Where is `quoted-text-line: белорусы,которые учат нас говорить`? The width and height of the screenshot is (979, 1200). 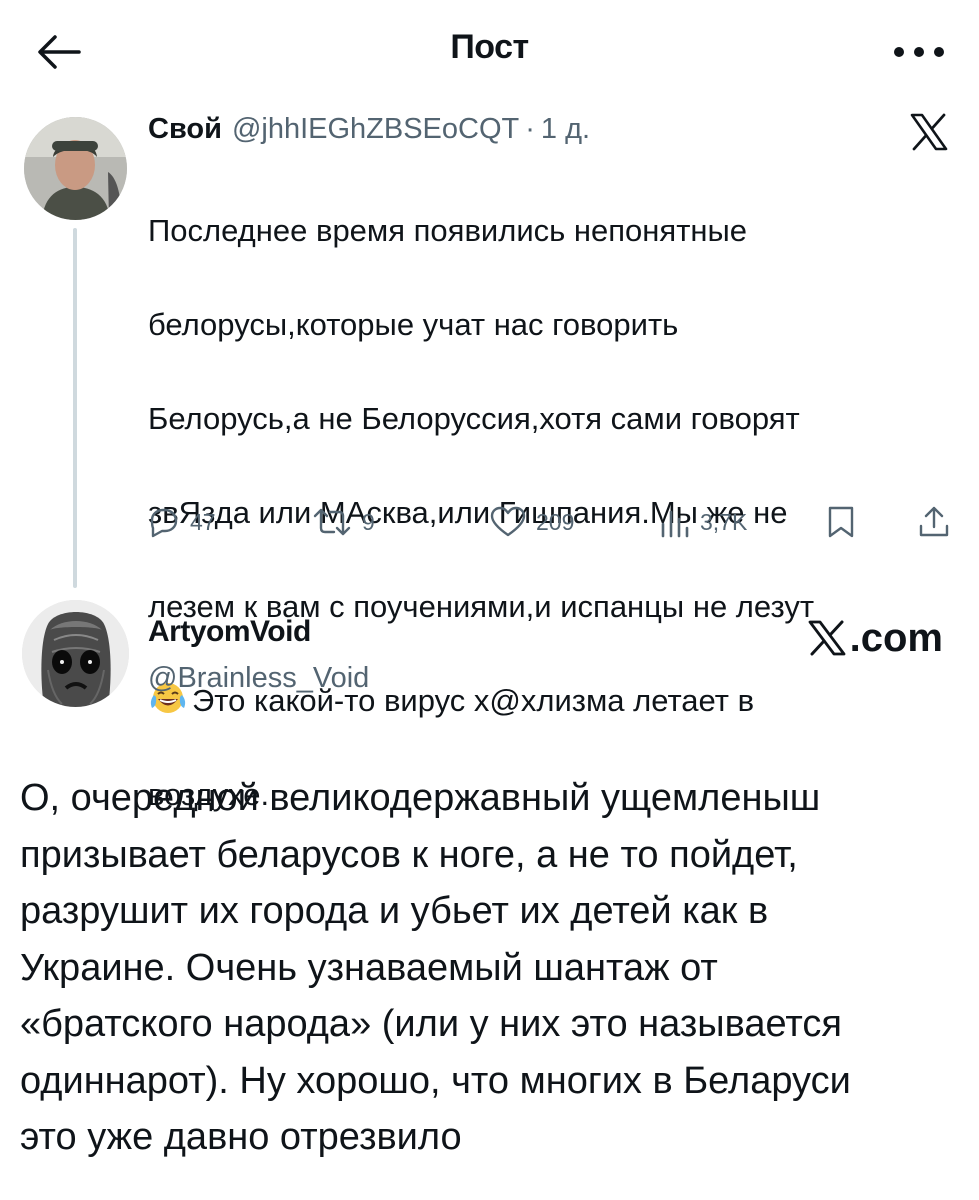
quoted-text-line: белорусы,которые учат нас говорить is located at coordinates (413, 324).